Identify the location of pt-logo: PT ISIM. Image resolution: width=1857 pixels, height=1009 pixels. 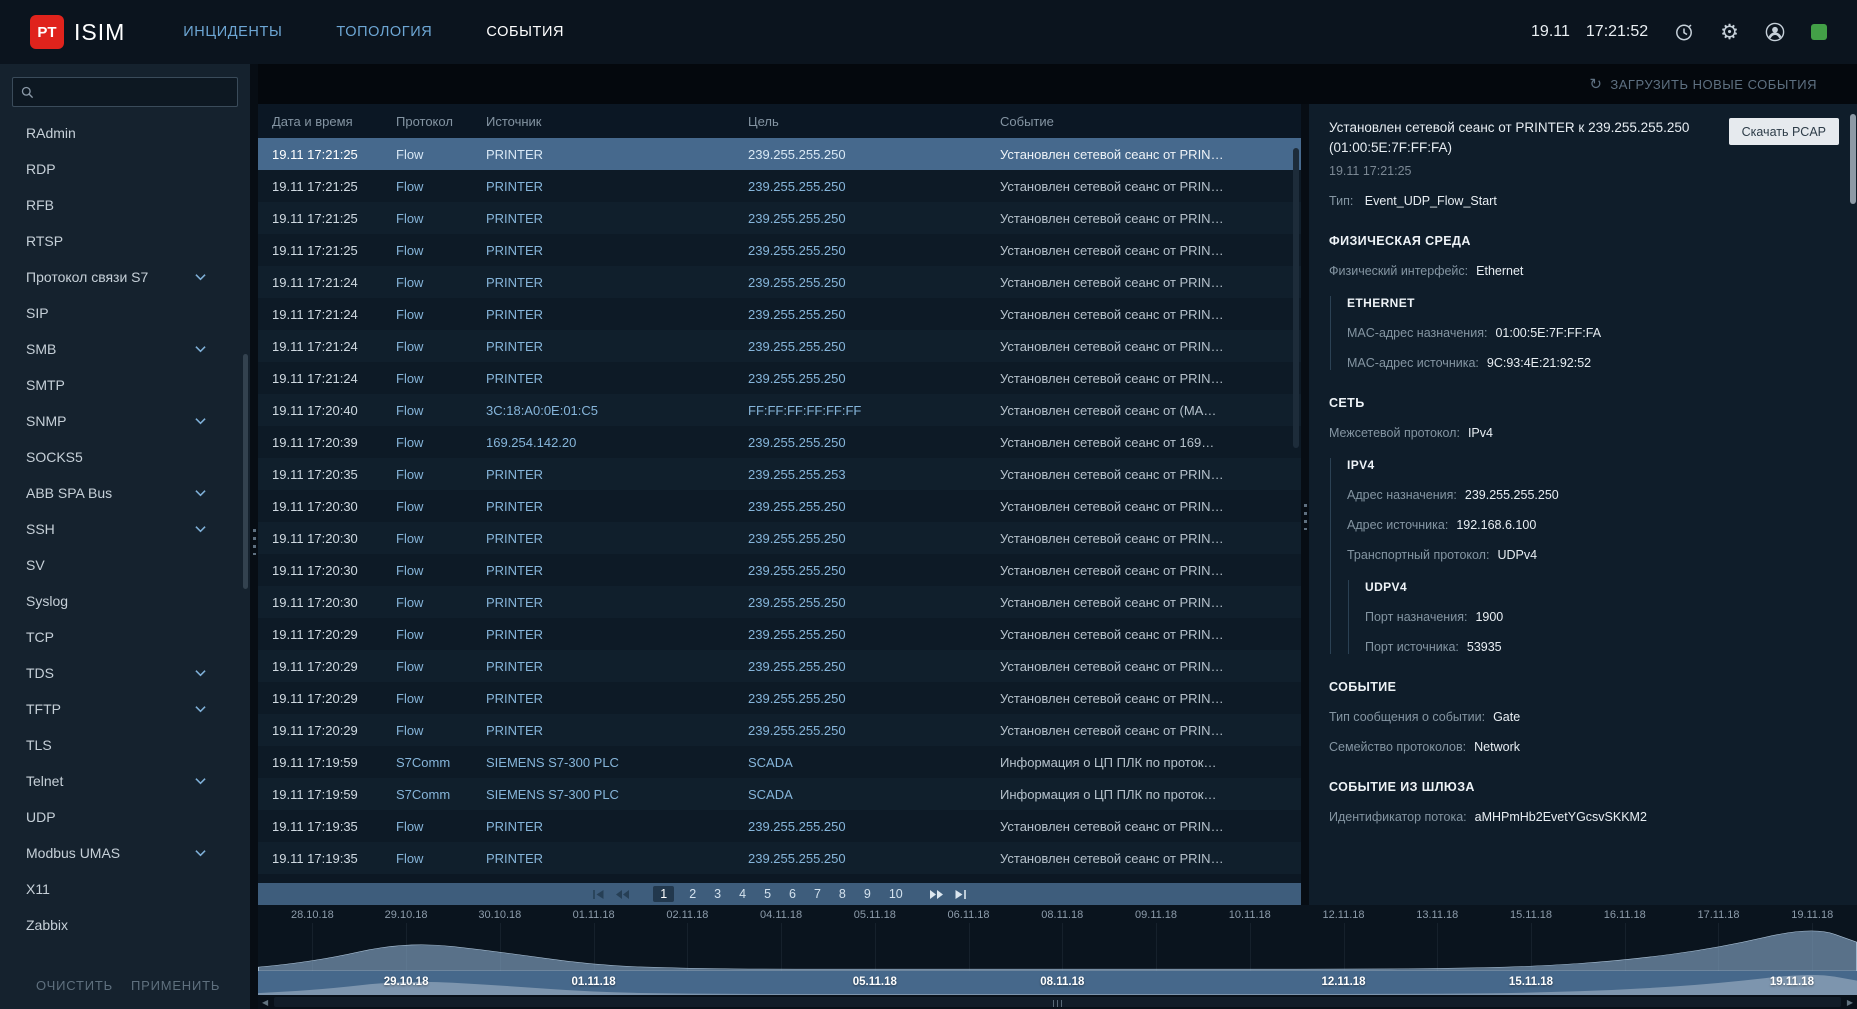
(77, 32).